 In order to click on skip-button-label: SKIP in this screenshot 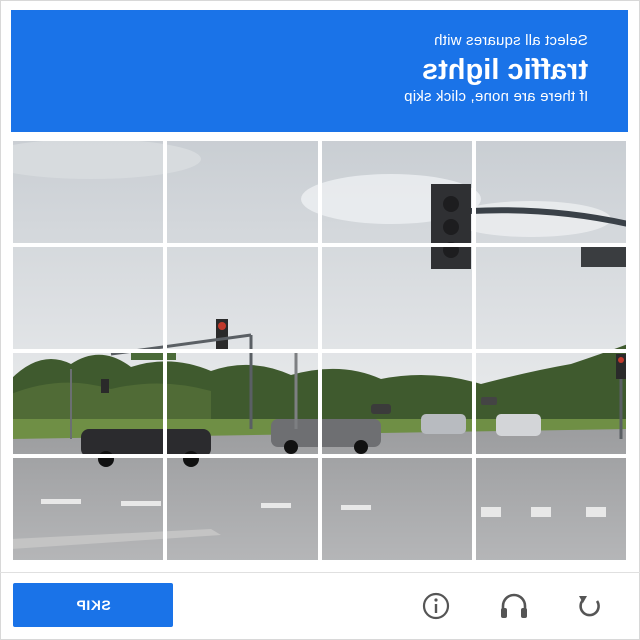, I will do `click(93, 605)`.